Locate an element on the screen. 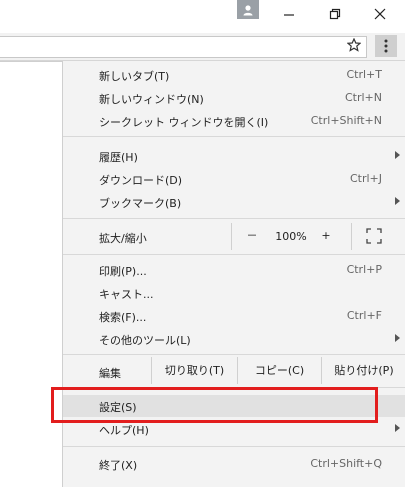 Image resolution: width=405 pixels, height=487 pixels. close-icon is located at coordinates (380, 14).